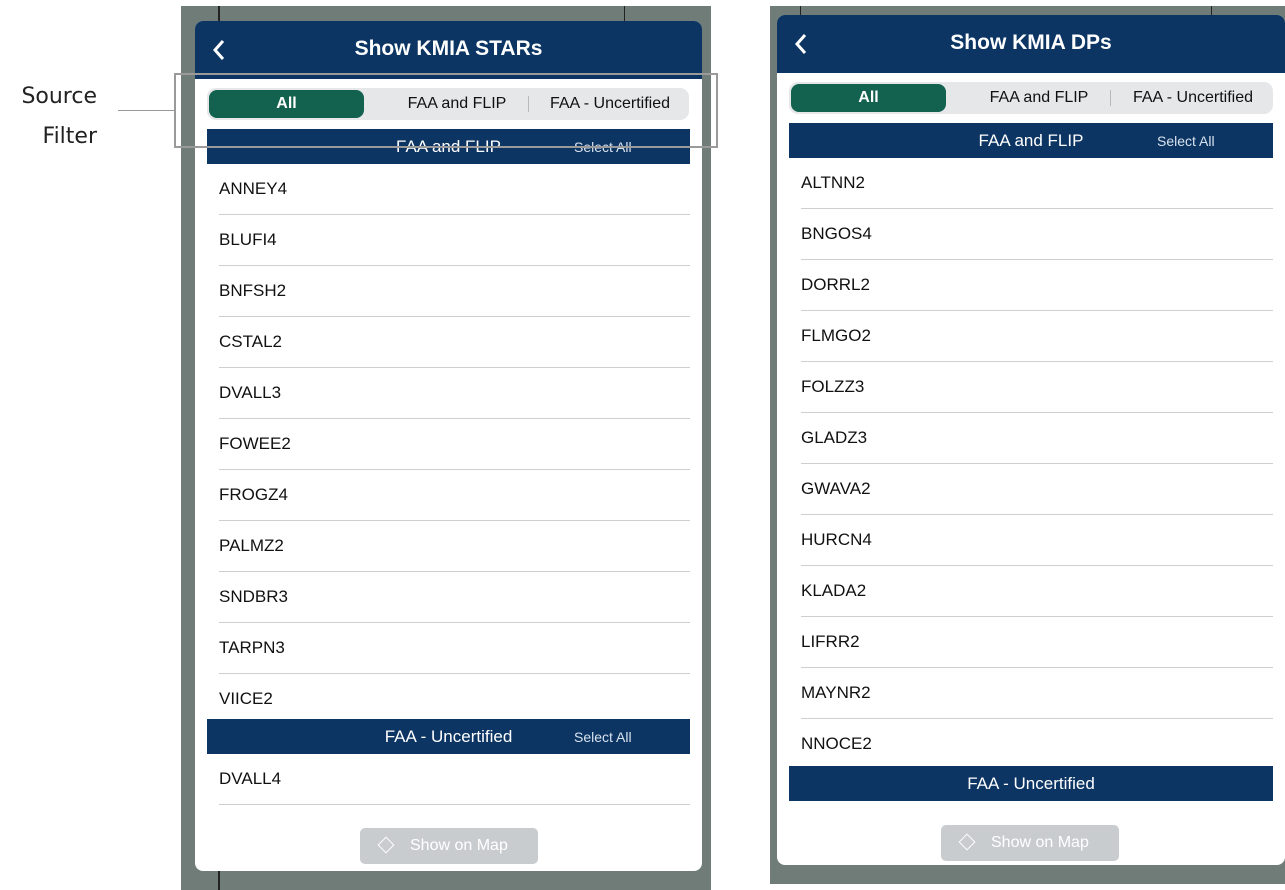 Image resolution: width=1285 pixels, height=890 pixels. I want to click on stars-panel-title: Show KMIA STARs, so click(448, 48).